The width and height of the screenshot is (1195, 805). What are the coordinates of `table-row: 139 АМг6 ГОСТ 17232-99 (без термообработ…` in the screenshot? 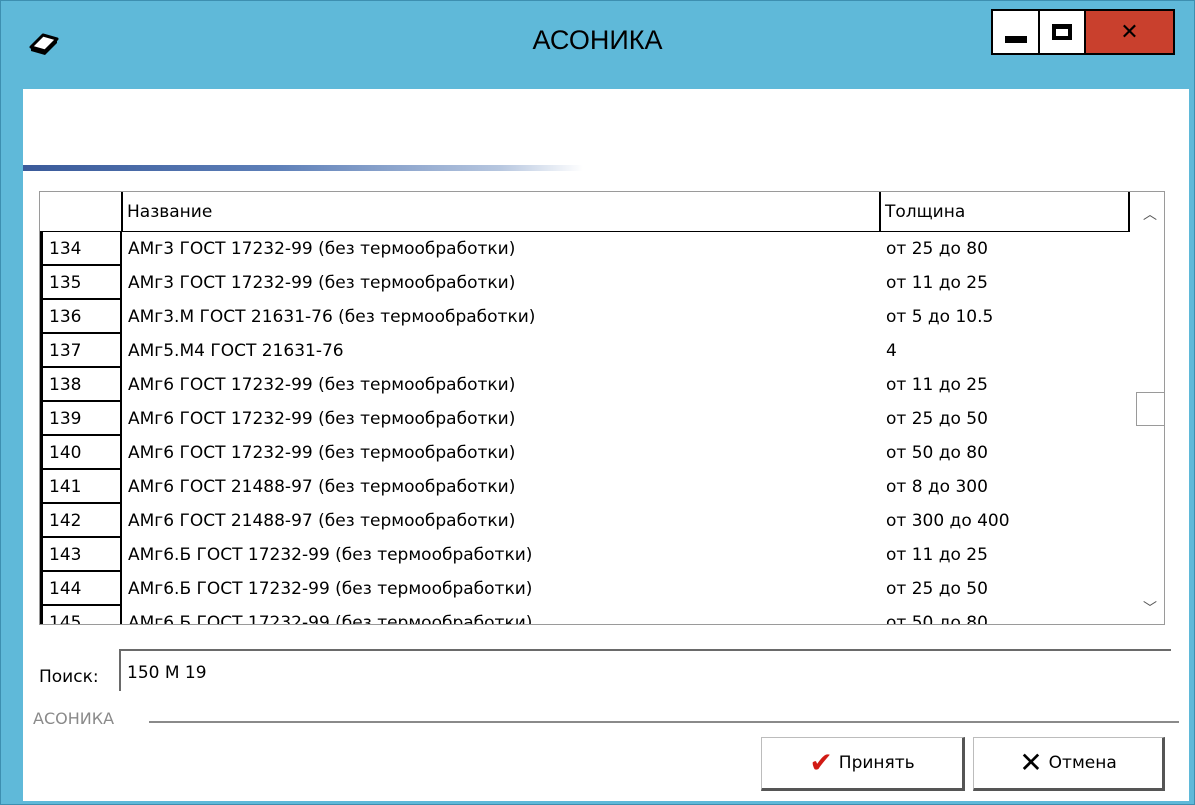 It's located at (585, 419).